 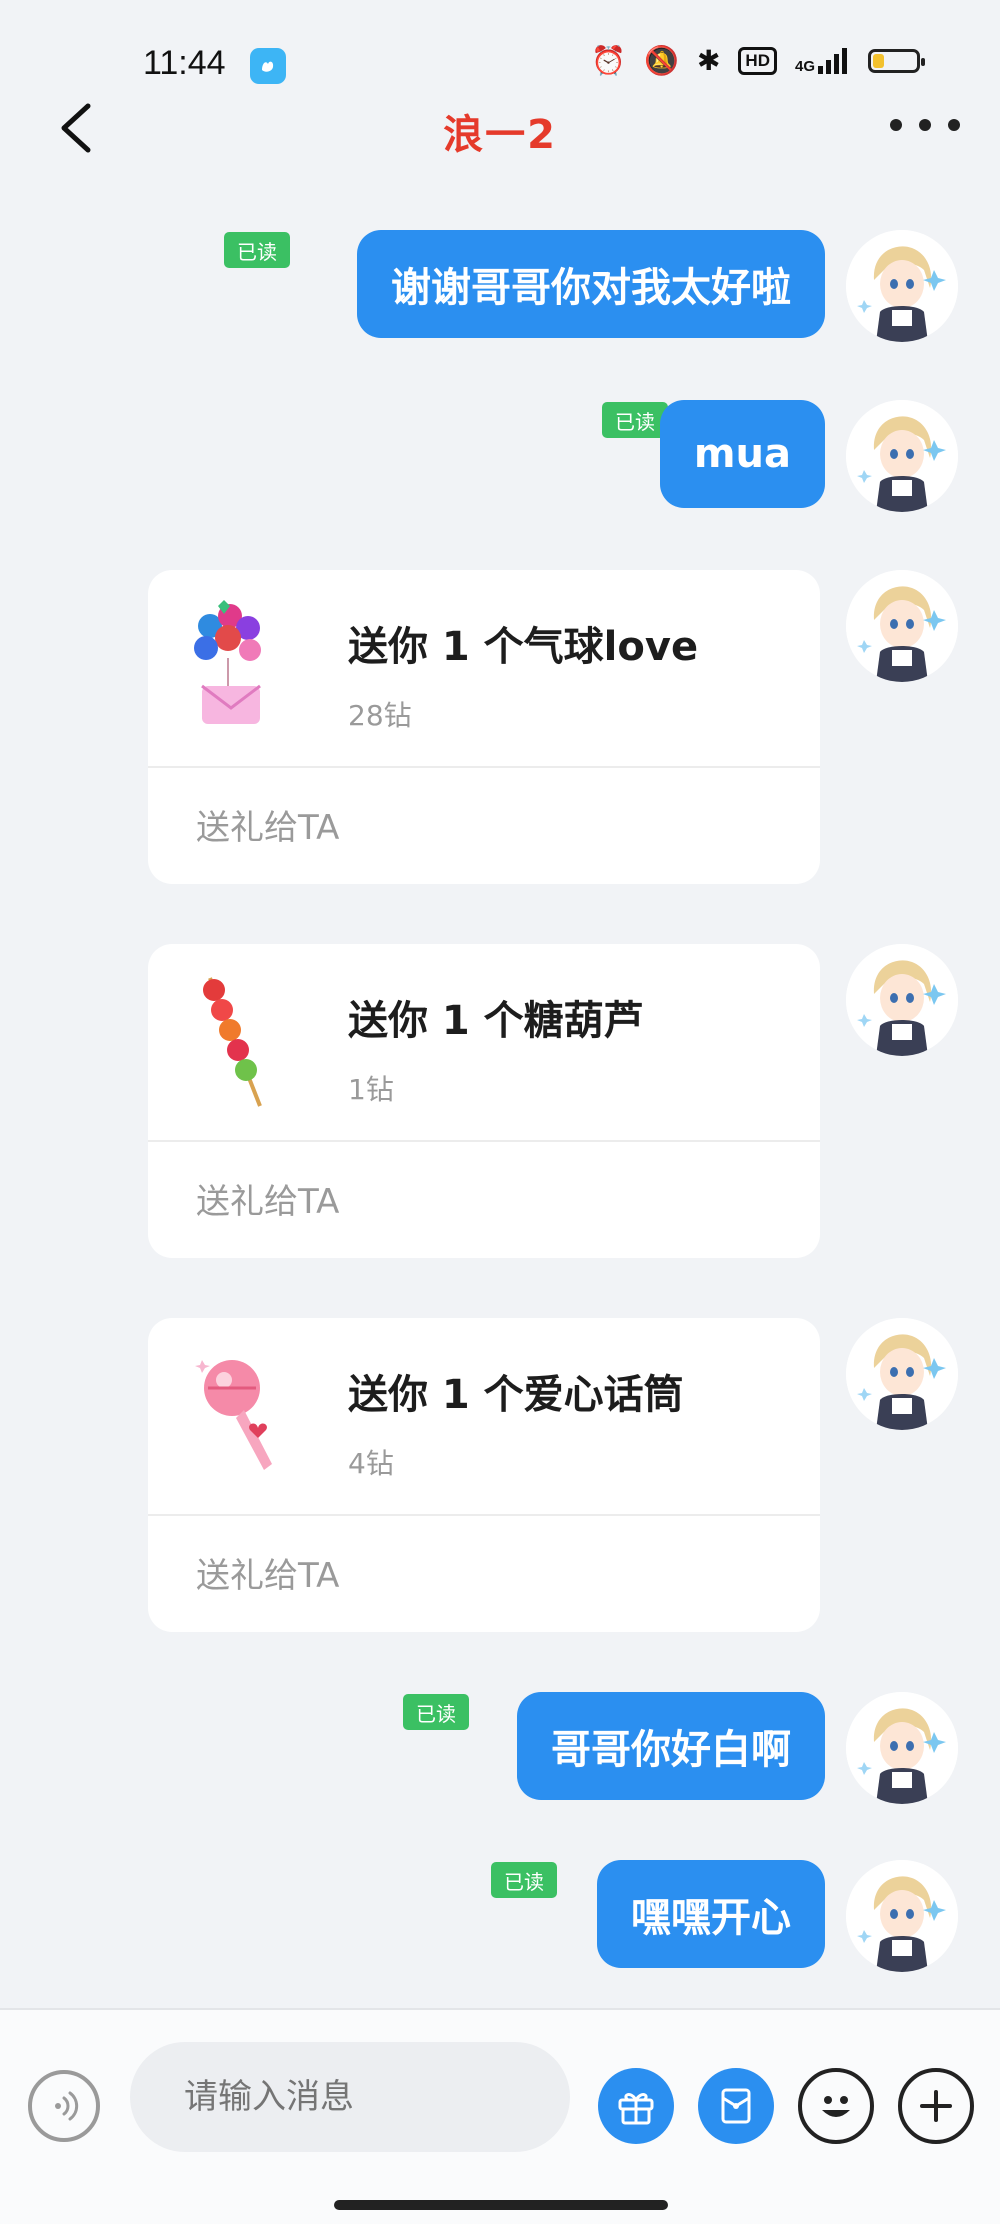 I want to click on heart-microphone-gift-icon, so click(x=233, y=1415).